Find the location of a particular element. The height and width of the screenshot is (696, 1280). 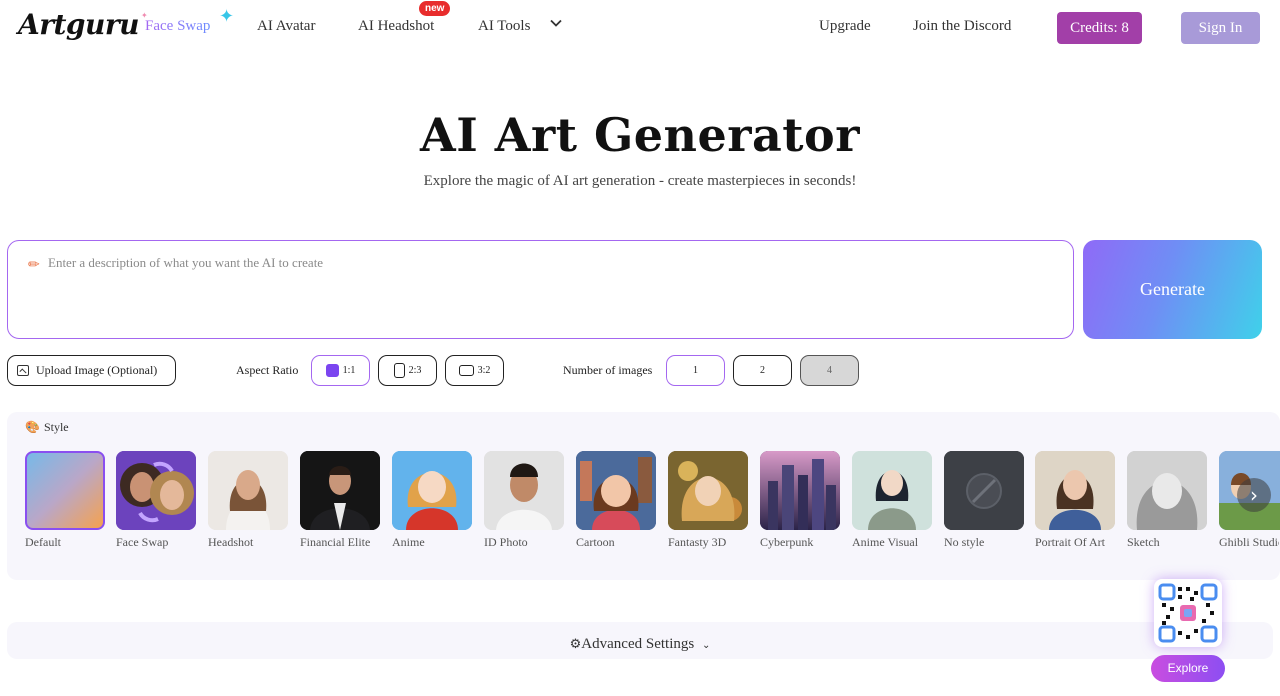

qr-code is located at coordinates (1188, 613).